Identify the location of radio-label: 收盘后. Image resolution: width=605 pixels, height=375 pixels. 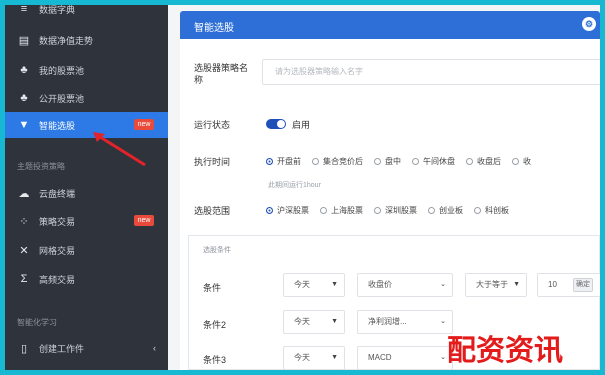
(489, 161).